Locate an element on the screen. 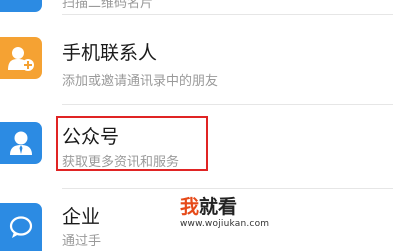  watermark: 我就看 www.wojiukan.com is located at coordinates (227, 212).